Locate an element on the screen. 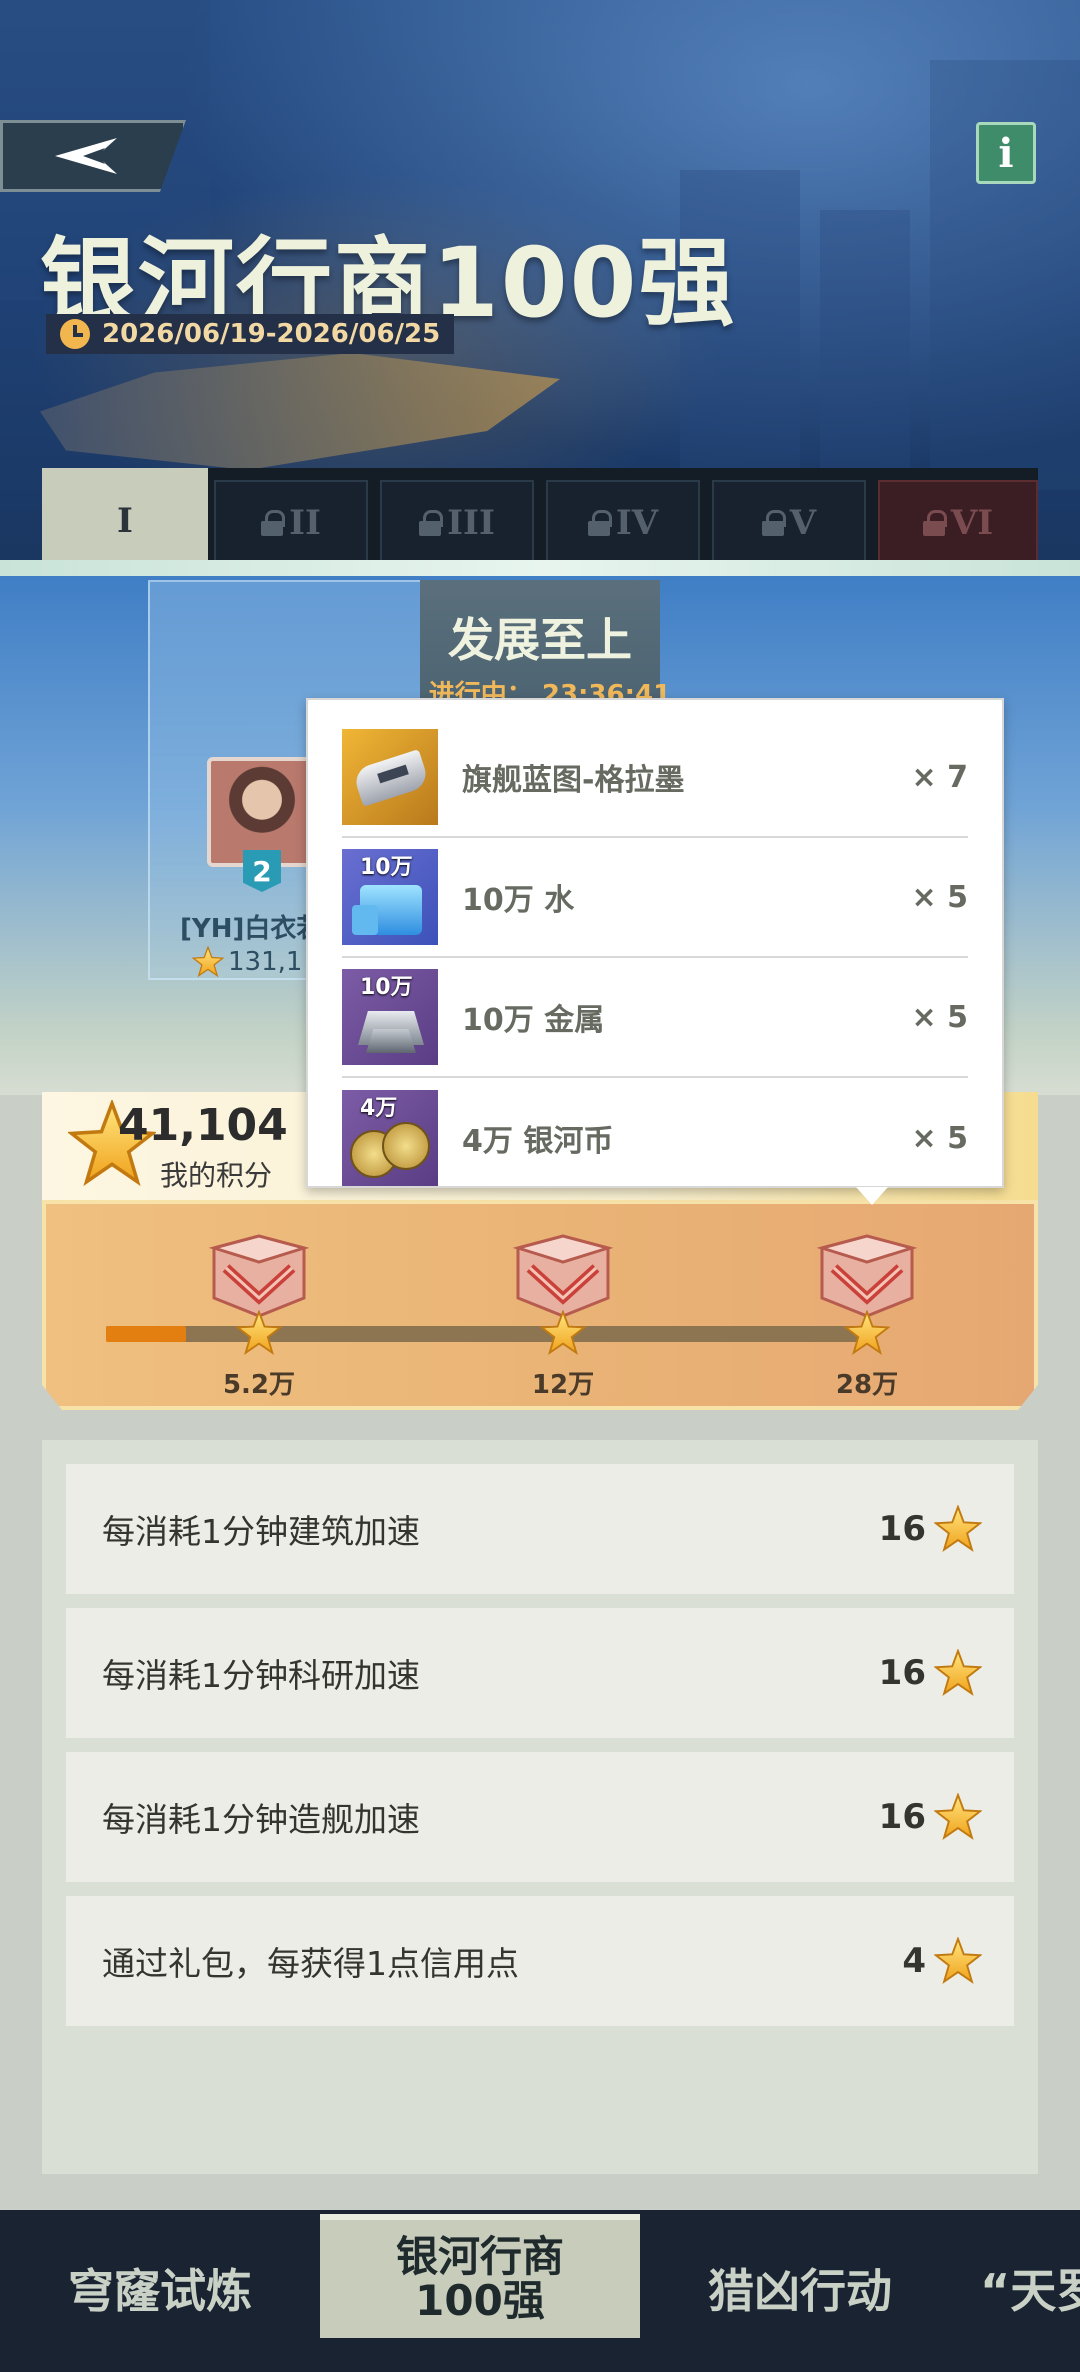  list-item: 每消耗1分钟造舰加速 16 is located at coordinates (540, 1817).